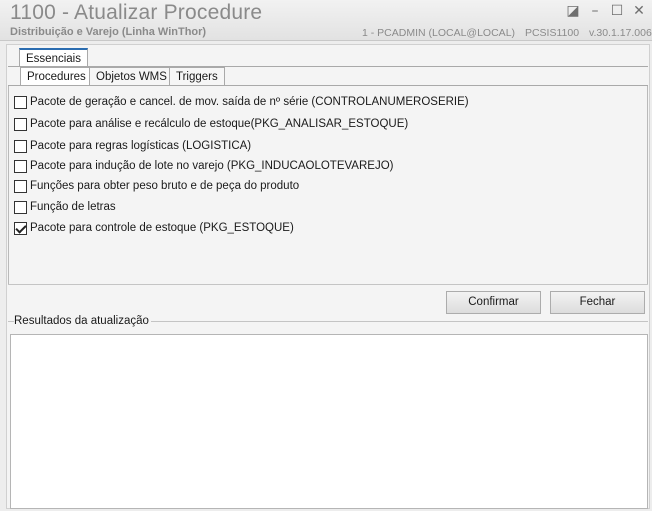 This screenshot has width=652, height=511. What do you see at coordinates (439, 33) in the screenshot?
I see `user-info: 1 - PCADMIN (LOCAL@LOCAL)` at bounding box center [439, 33].